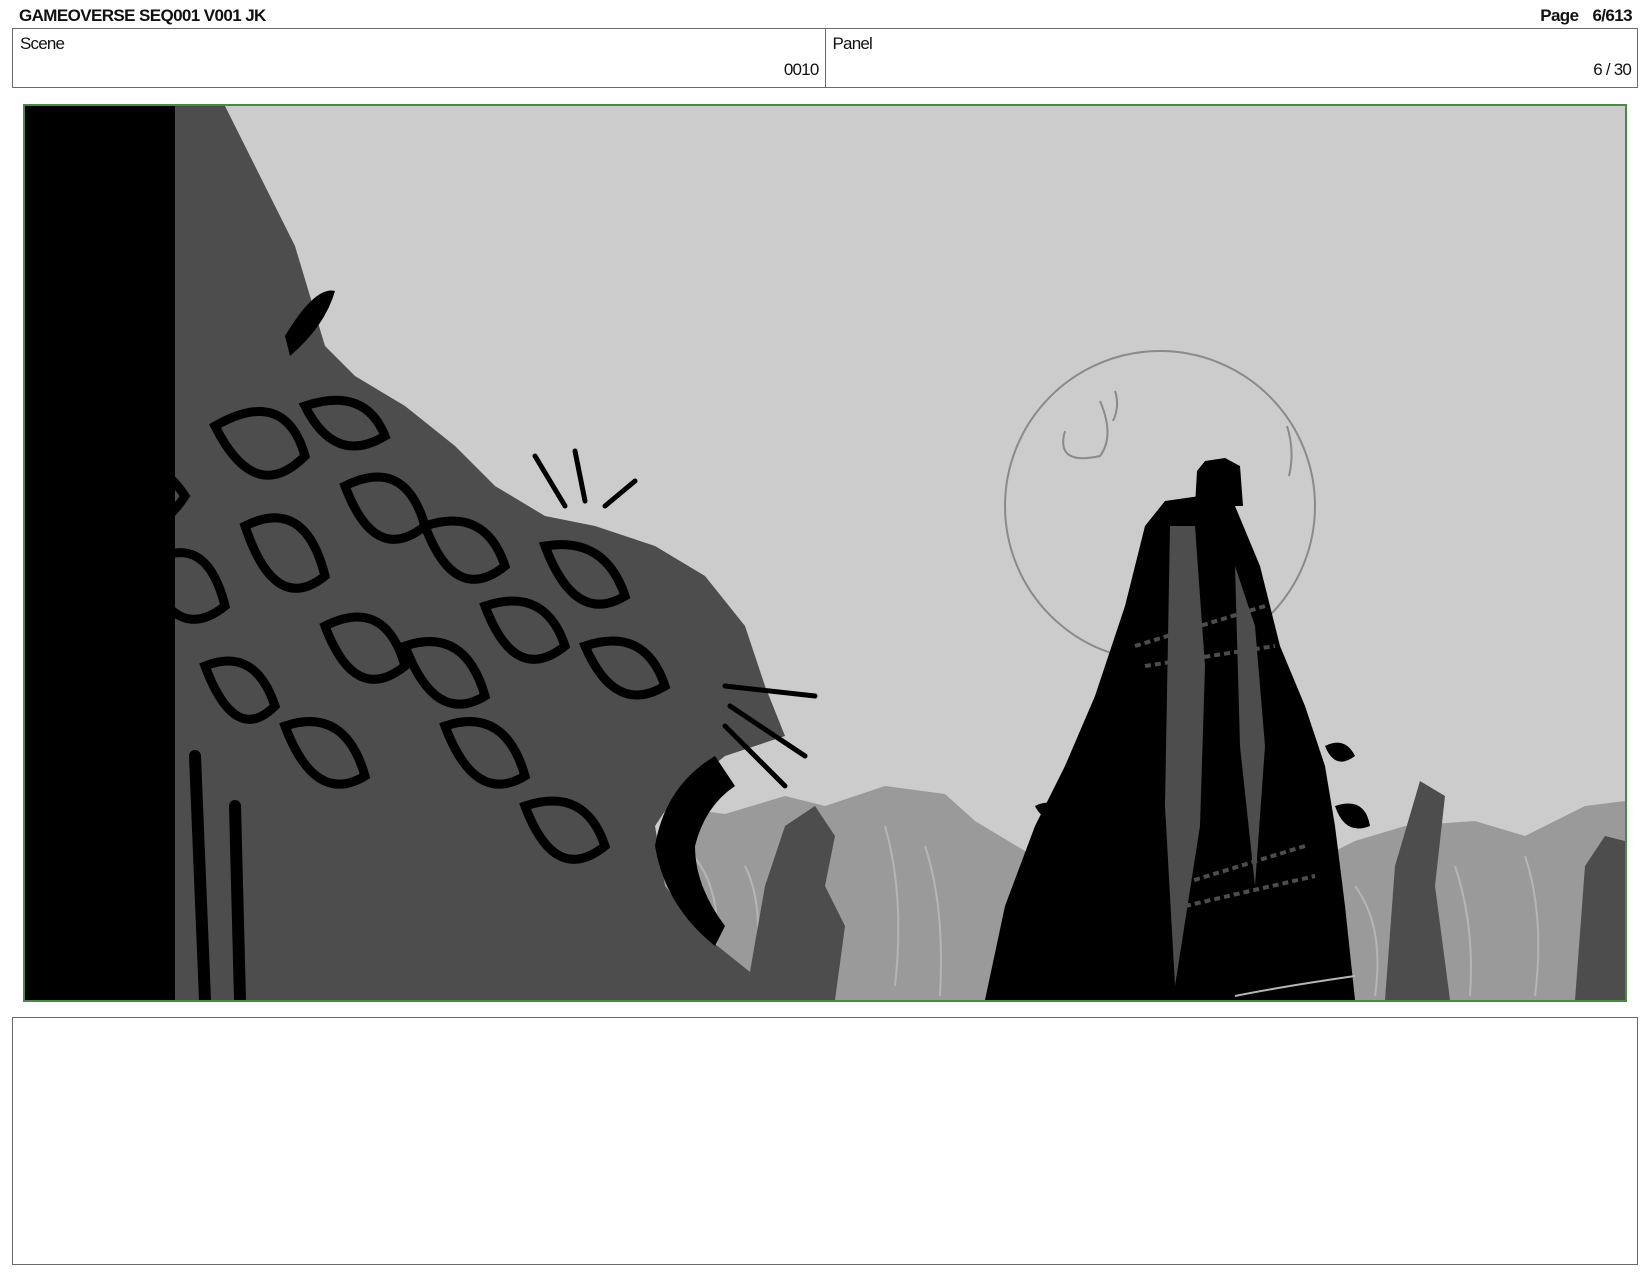 Image resolution: width=1650 pixels, height=1275 pixels. Describe the element at coordinates (1612, 15) in the screenshot. I see `page-number: 6/613` at that location.